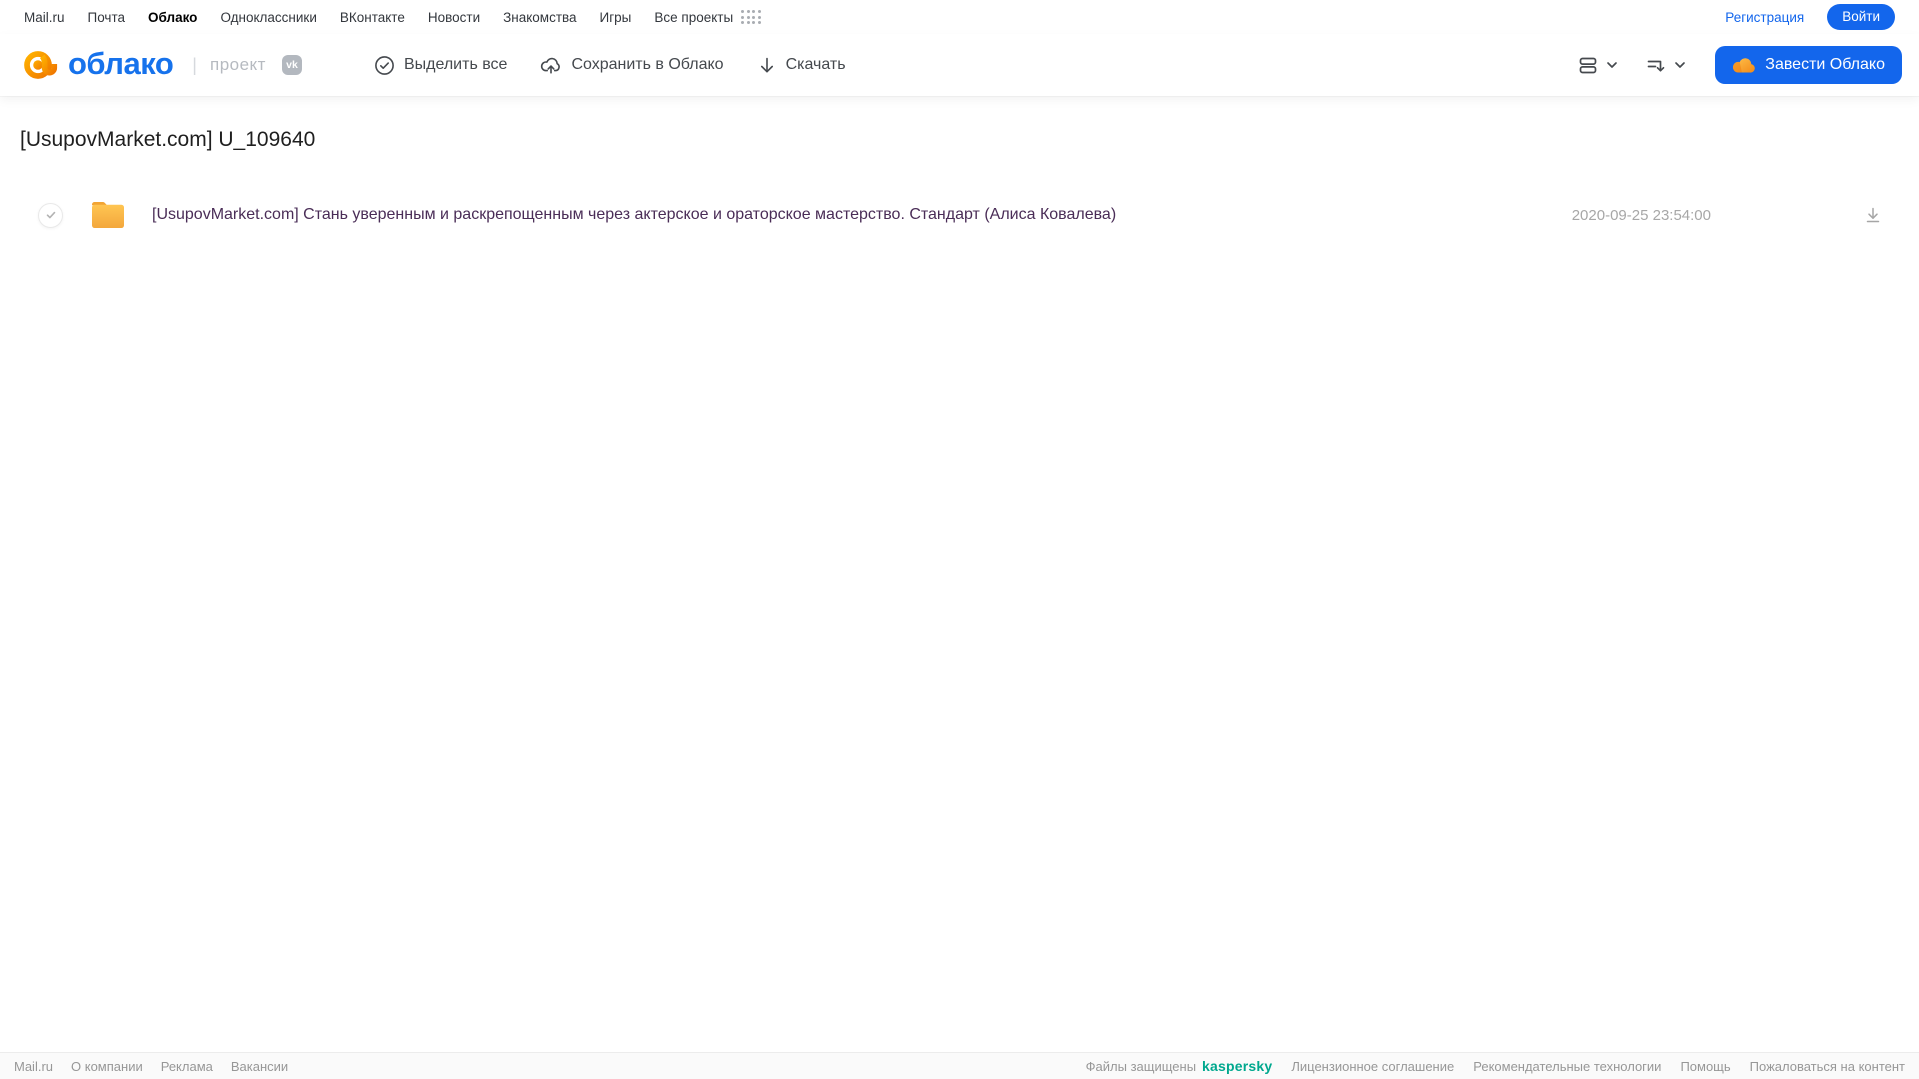  What do you see at coordinates (291, 65) in the screenshot?
I see `vk-badge-icon: vk` at bounding box center [291, 65].